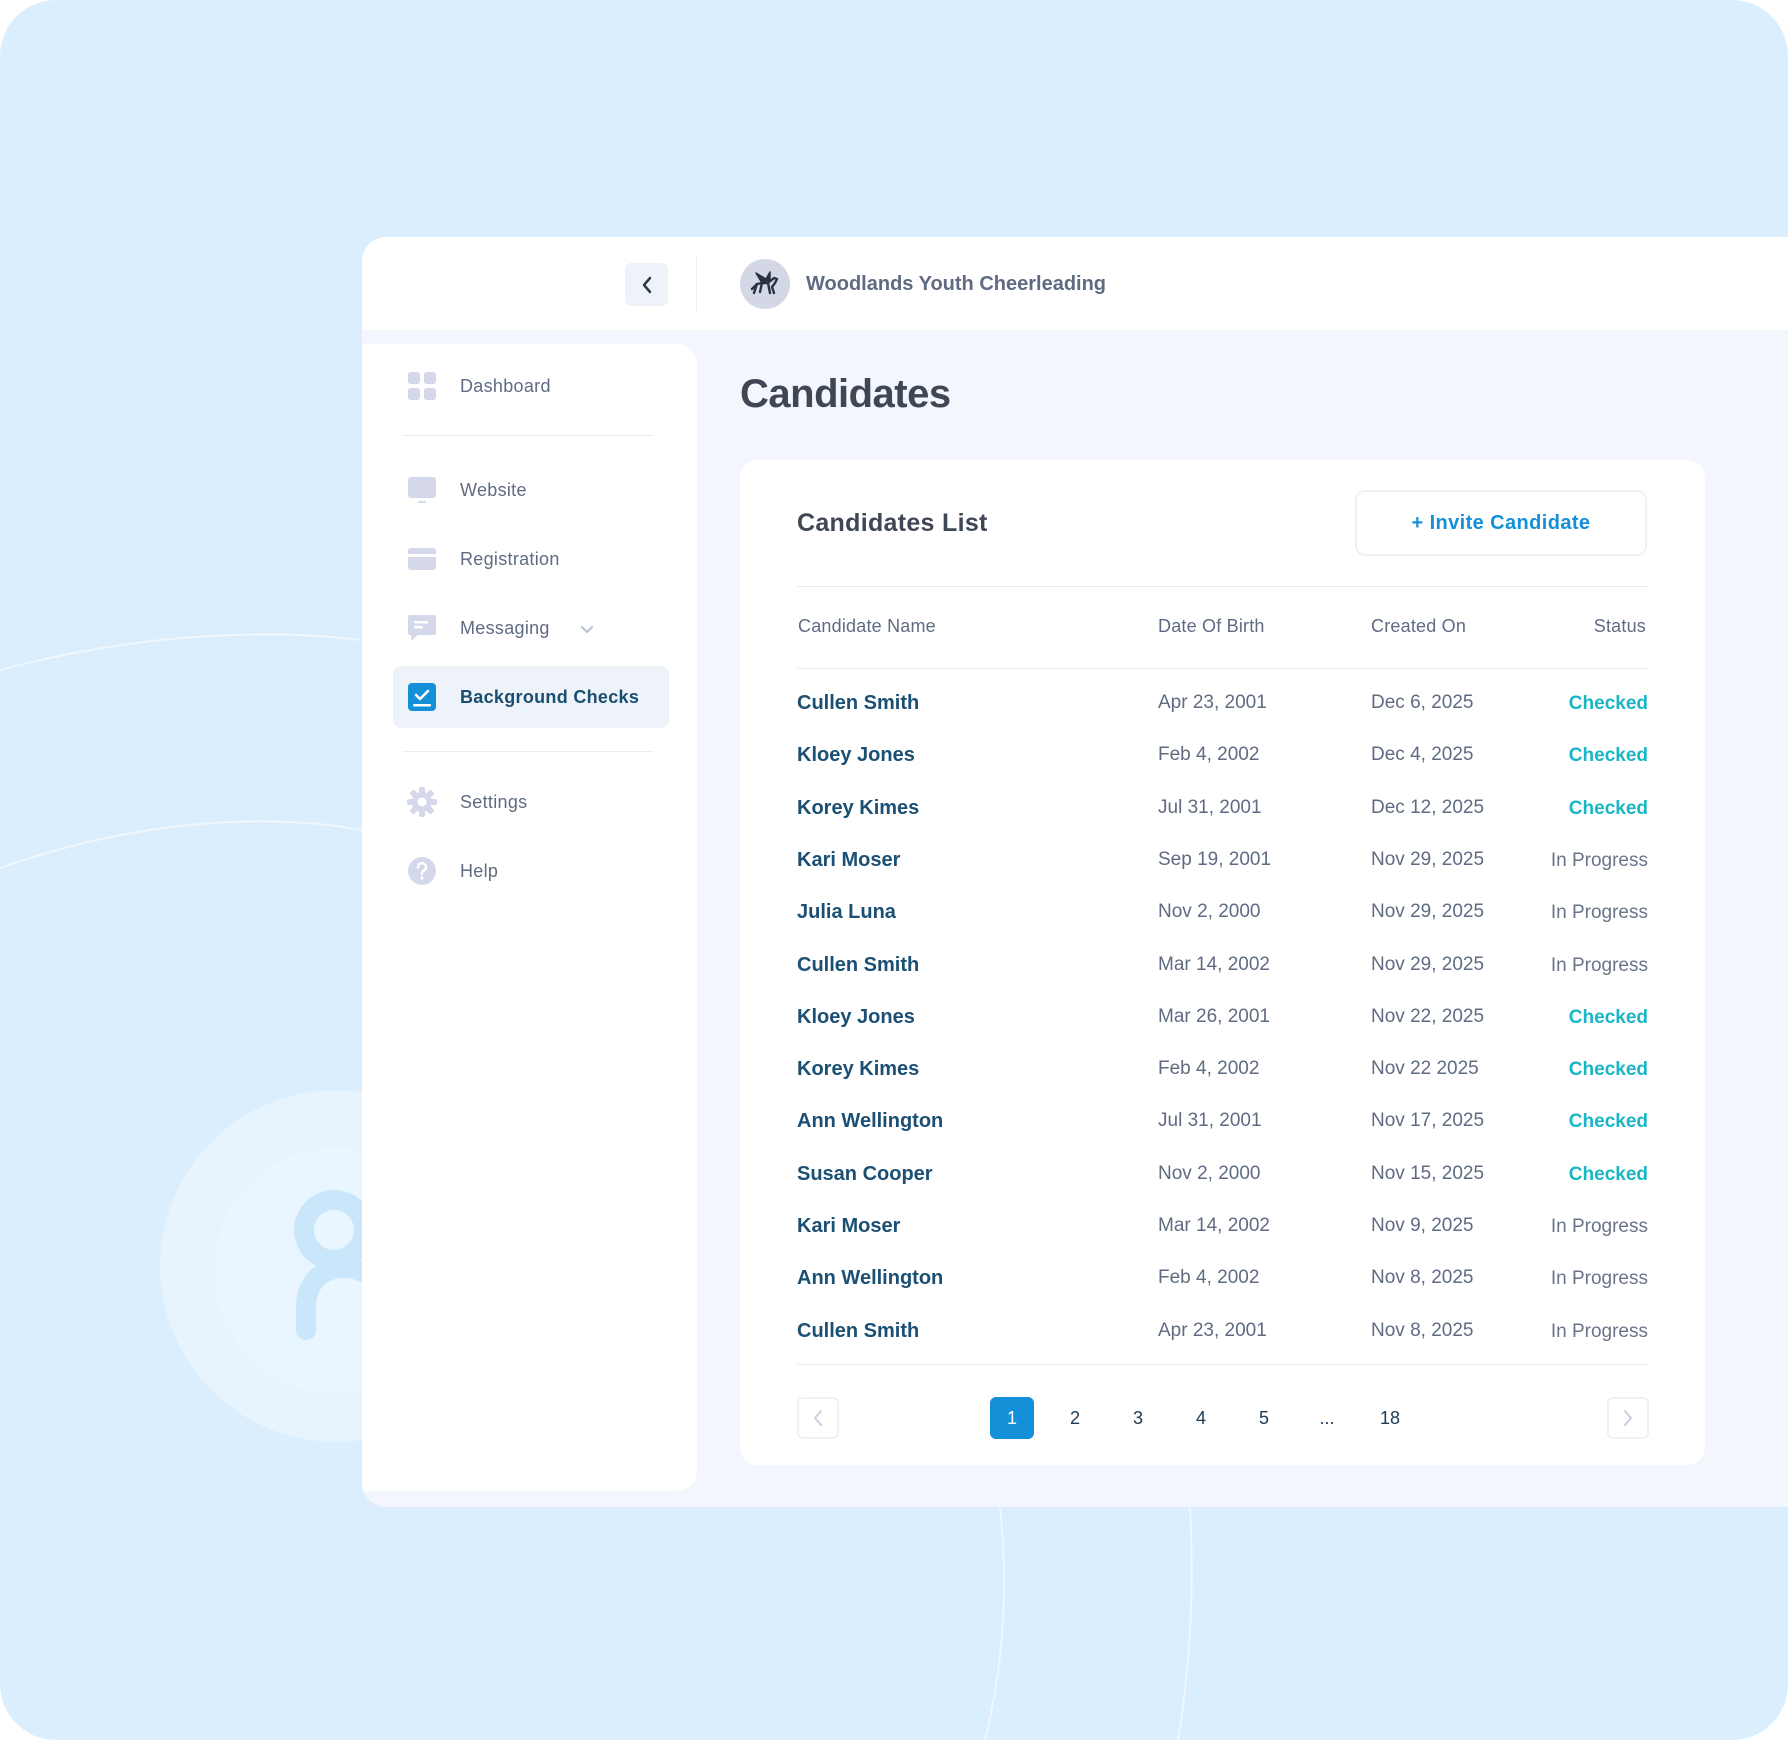  I want to click on card-icon, so click(422, 559).